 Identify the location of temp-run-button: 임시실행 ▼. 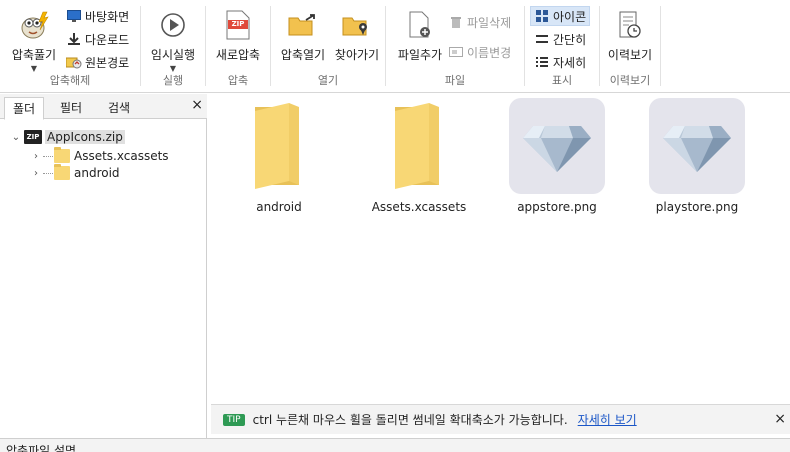
(173, 38).